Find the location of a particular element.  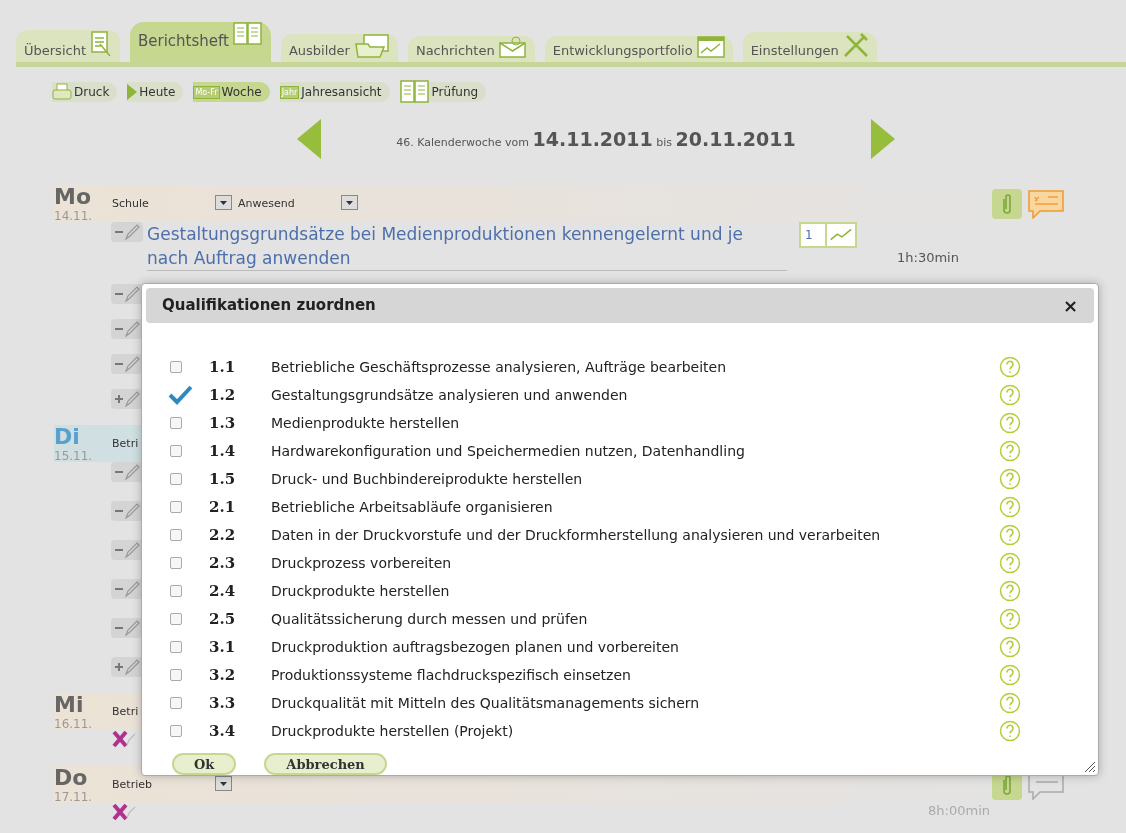

week-range: 46. Kalenderwoche vom 14.11.2011 bis 20.11.2011 is located at coordinates (596, 139).